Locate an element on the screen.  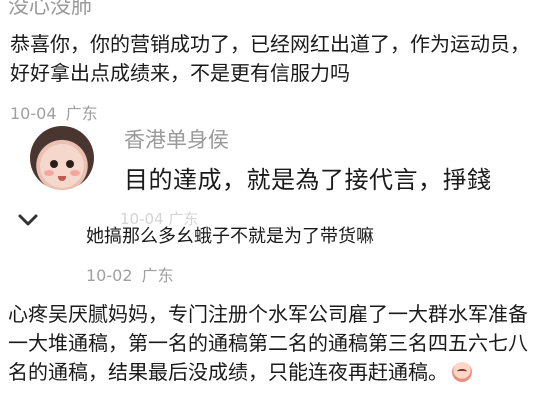
comment-meta: 10-04 广东 is located at coordinates (54, 112).